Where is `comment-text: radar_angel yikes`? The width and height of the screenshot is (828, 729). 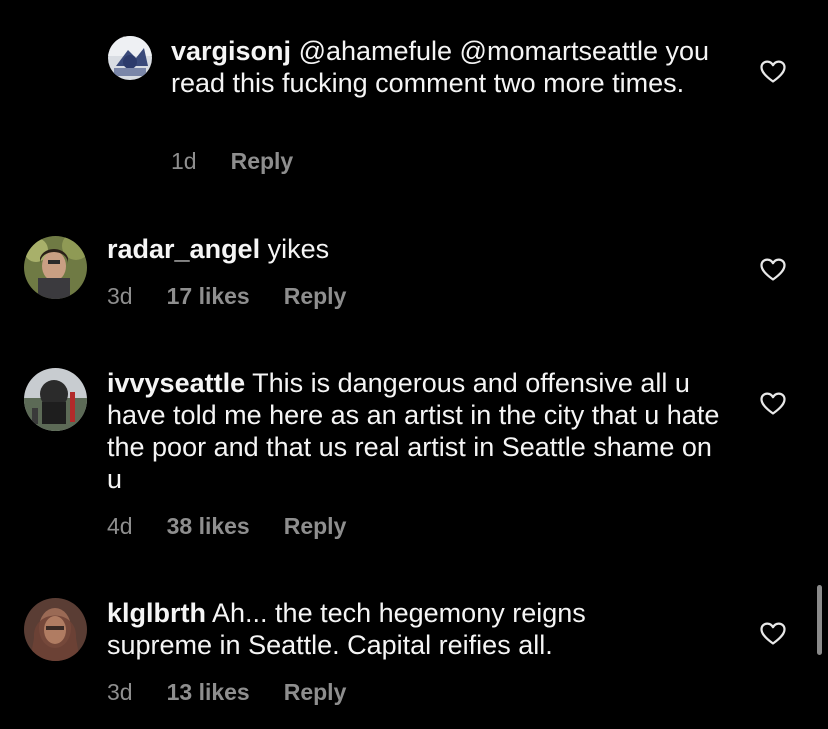 comment-text: radar_angel yikes is located at coordinates (417, 249).